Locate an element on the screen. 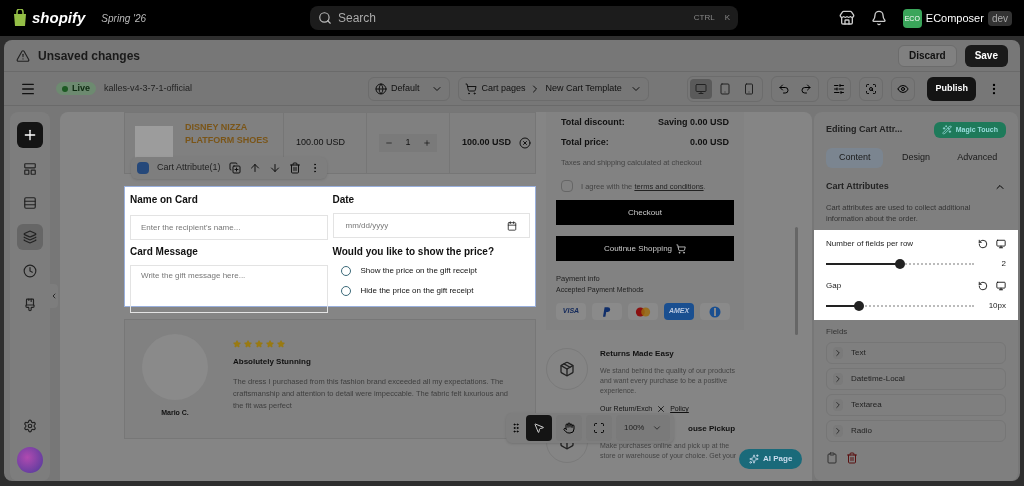 The height and width of the screenshot is (486, 1024). section-title: Cart Attributes is located at coordinates (857, 186).